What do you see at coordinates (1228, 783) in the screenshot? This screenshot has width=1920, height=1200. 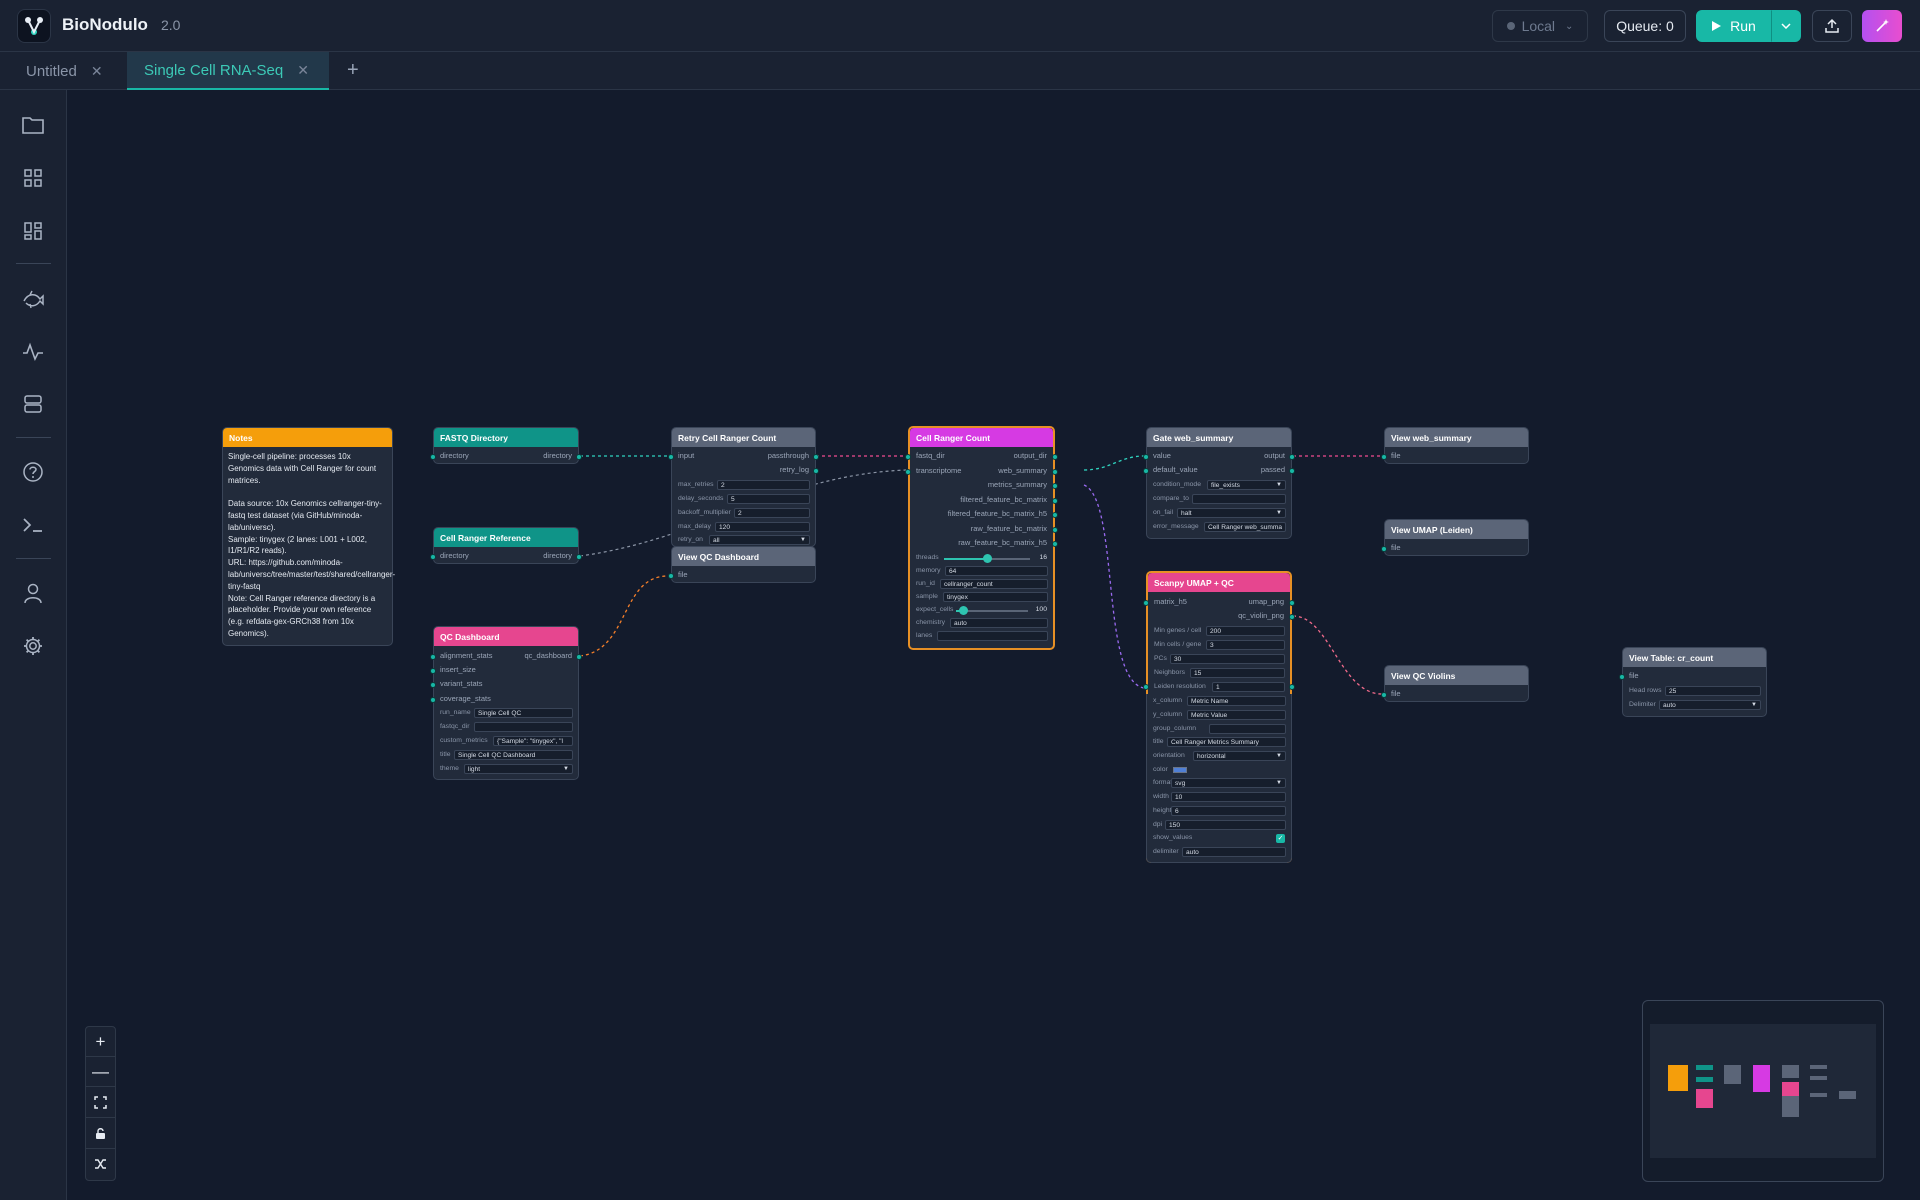 I see `format-select: svg ▼` at bounding box center [1228, 783].